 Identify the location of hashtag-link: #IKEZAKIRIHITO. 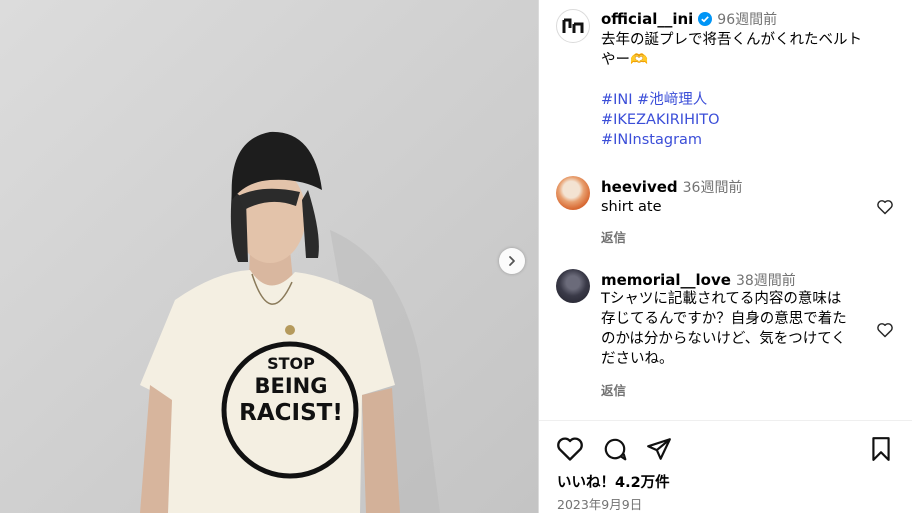
(751, 120).